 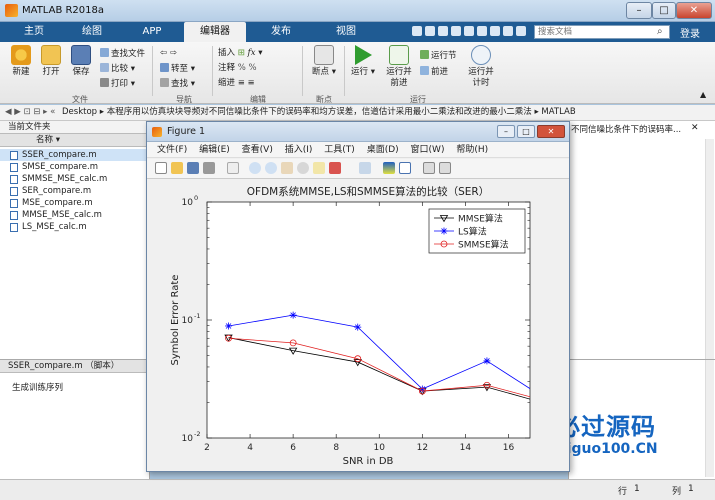 I want to click on toolstrip-tabs: 主页 绘图 APP 编辑器 发布 视图 ⌕ 登录, so click(x=357, y=32).